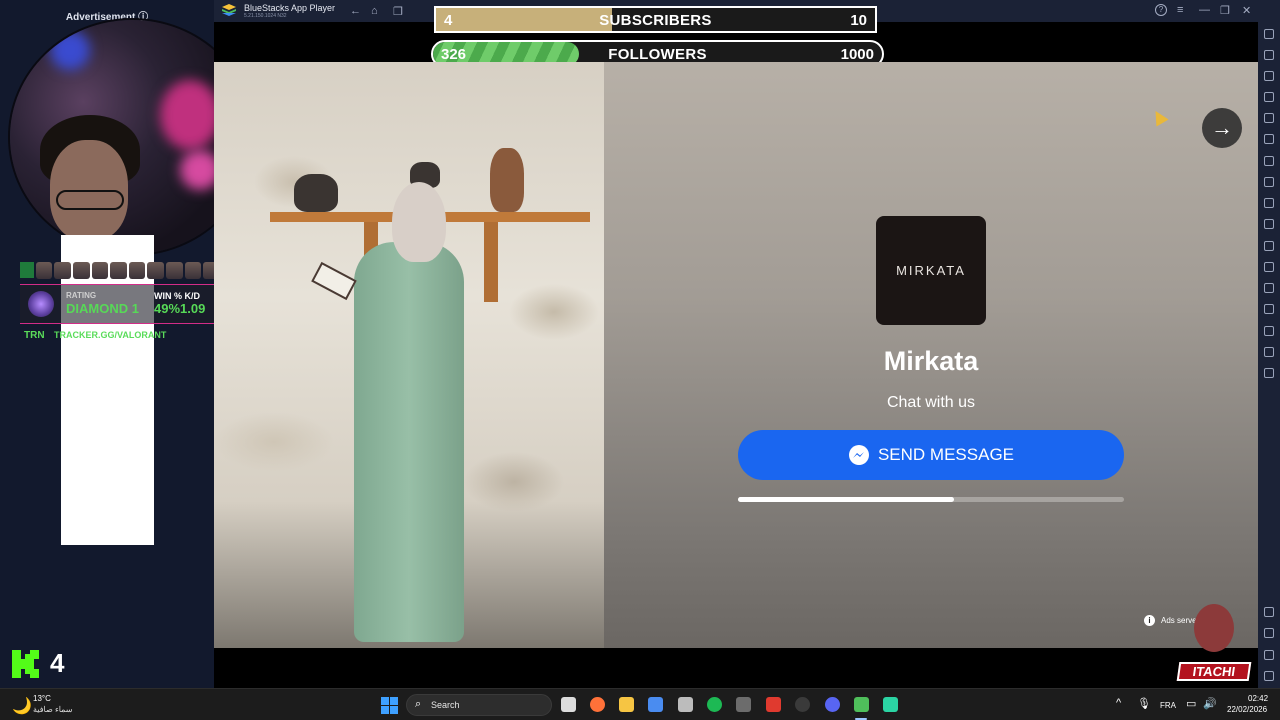  Describe the element at coordinates (832, 704) in the screenshot. I see `discord-icon` at that location.